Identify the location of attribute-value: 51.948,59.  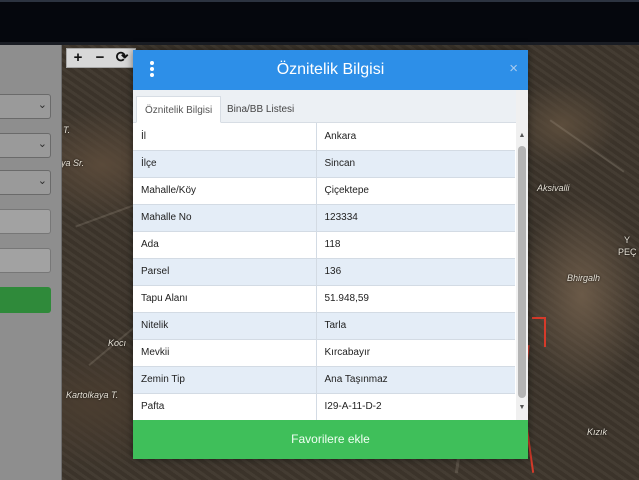
(415, 299).